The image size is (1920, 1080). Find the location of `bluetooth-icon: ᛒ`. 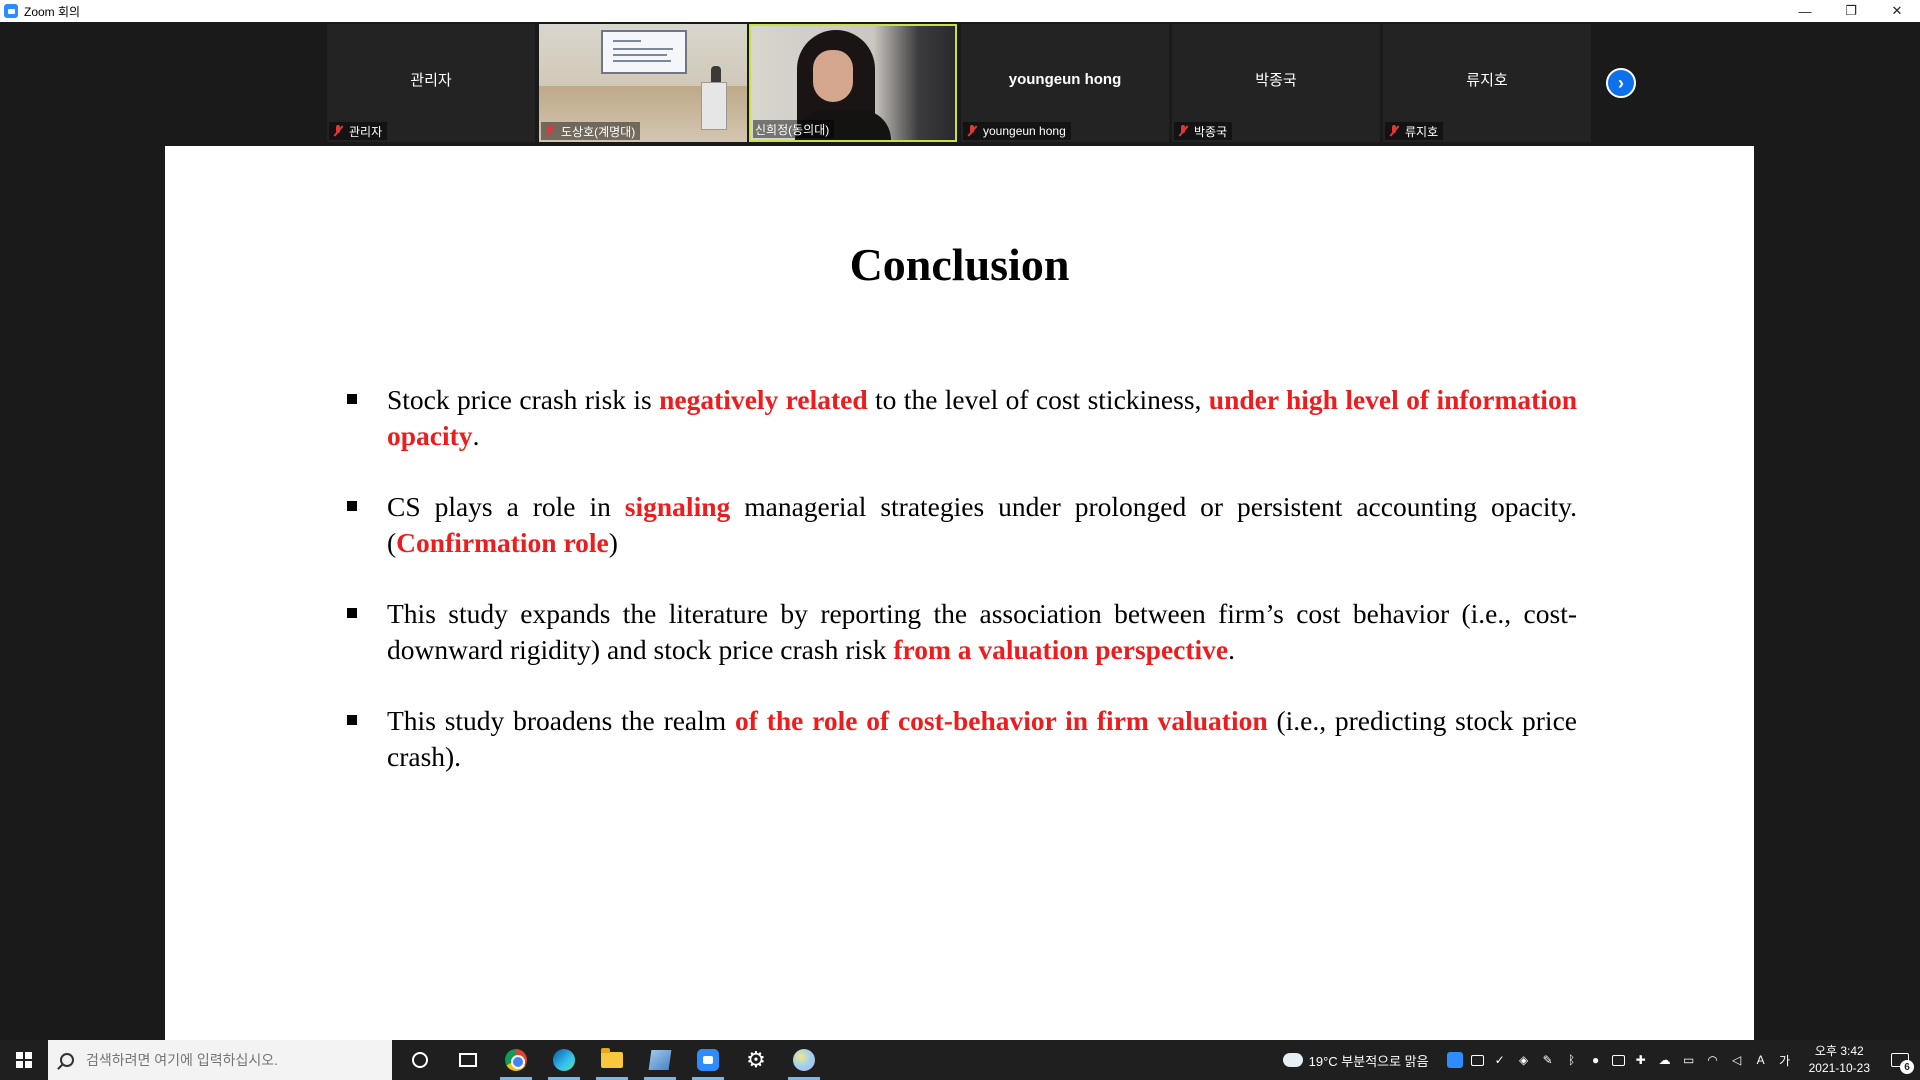

bluetooth-icon: ᛒ is located at coordinates (1572, 1060).